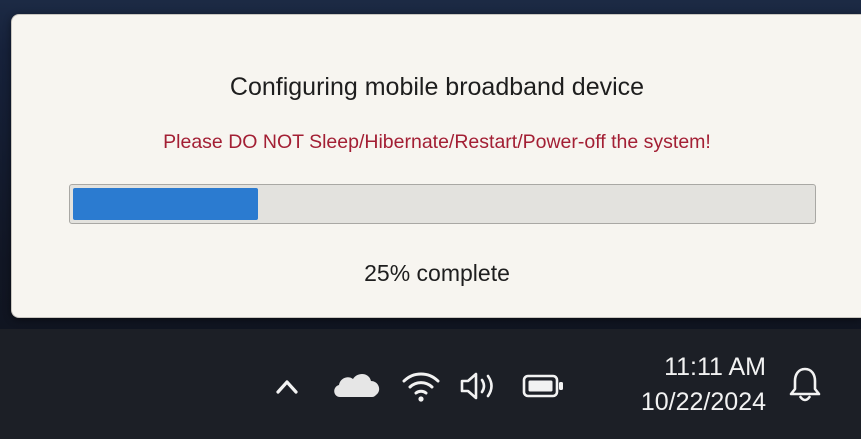  Describe the element at coordinates (421, 386) in the screenshot. I see `wifi-icon` at that location.